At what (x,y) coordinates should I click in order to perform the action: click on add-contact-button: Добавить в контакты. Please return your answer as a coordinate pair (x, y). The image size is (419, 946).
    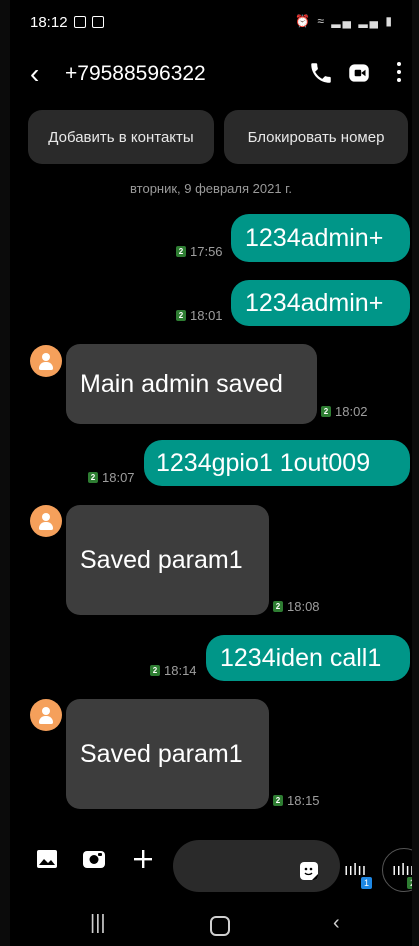
    Looking at the image, I should click on (121, 137).